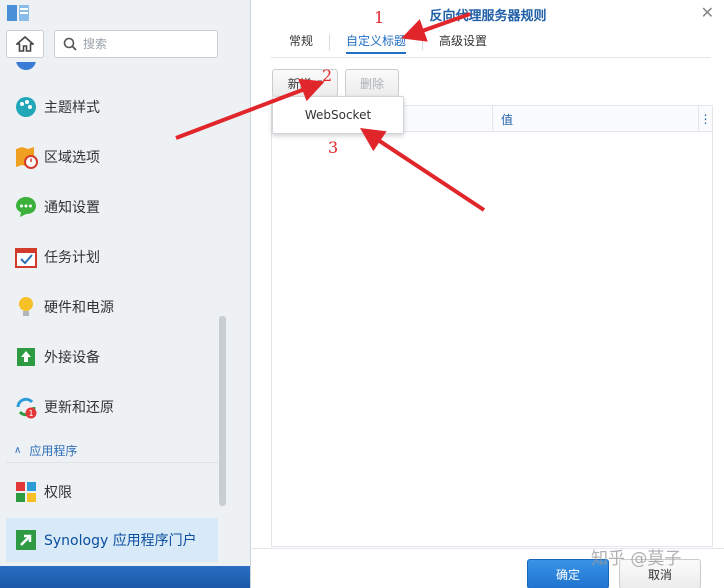  Describe the element at coordinates (26, 66) in the screenshot. I see `info-center-icon` at that location.